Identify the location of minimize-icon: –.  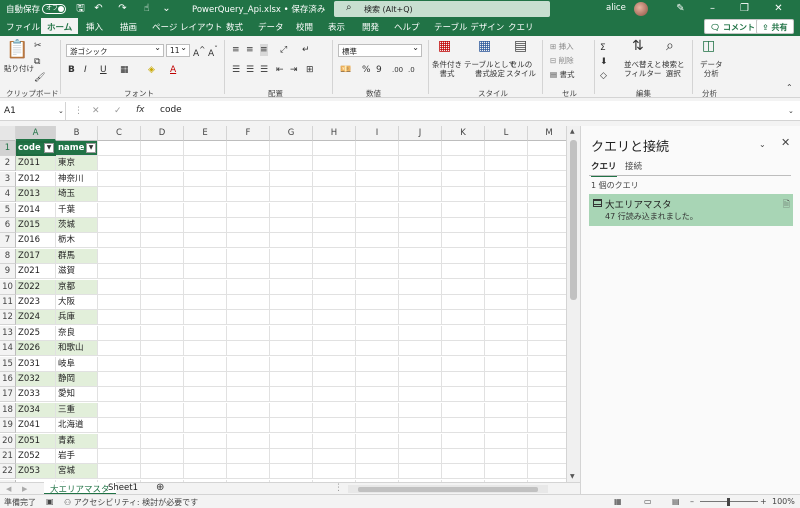
(712, 8).